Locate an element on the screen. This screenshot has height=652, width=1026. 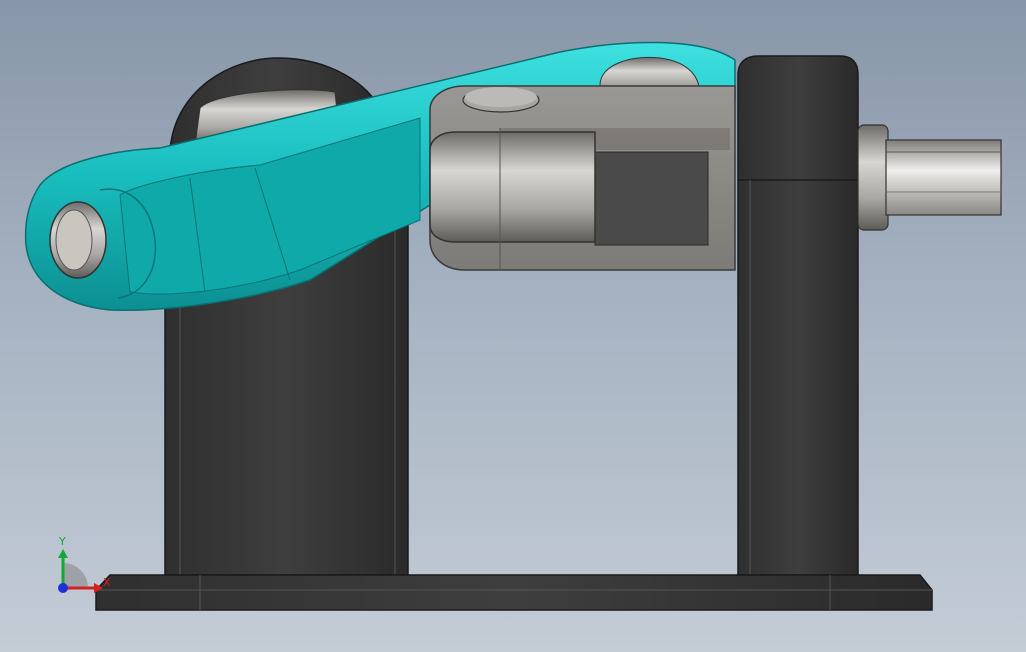
triad-x-label: X is located at coordinates (107, 582).